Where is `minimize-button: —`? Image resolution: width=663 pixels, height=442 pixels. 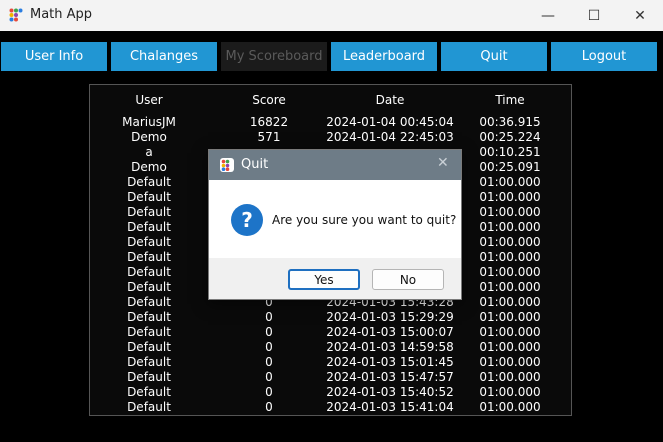
minimize-button: — is located at coordinates (548, 15).